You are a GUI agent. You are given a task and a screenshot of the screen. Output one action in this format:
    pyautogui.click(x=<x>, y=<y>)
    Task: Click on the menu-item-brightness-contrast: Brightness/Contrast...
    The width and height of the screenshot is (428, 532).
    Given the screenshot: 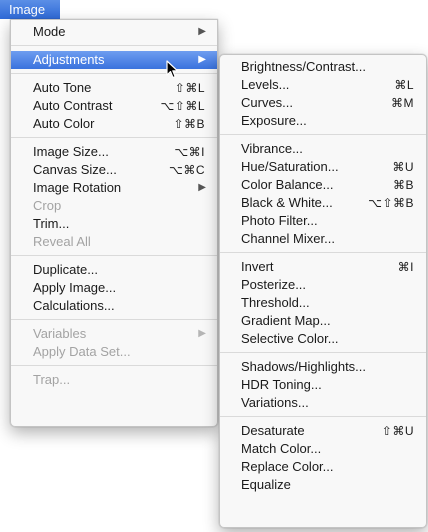 What is the action you would take?
    pyautogui.click(x=323, y=67)
    